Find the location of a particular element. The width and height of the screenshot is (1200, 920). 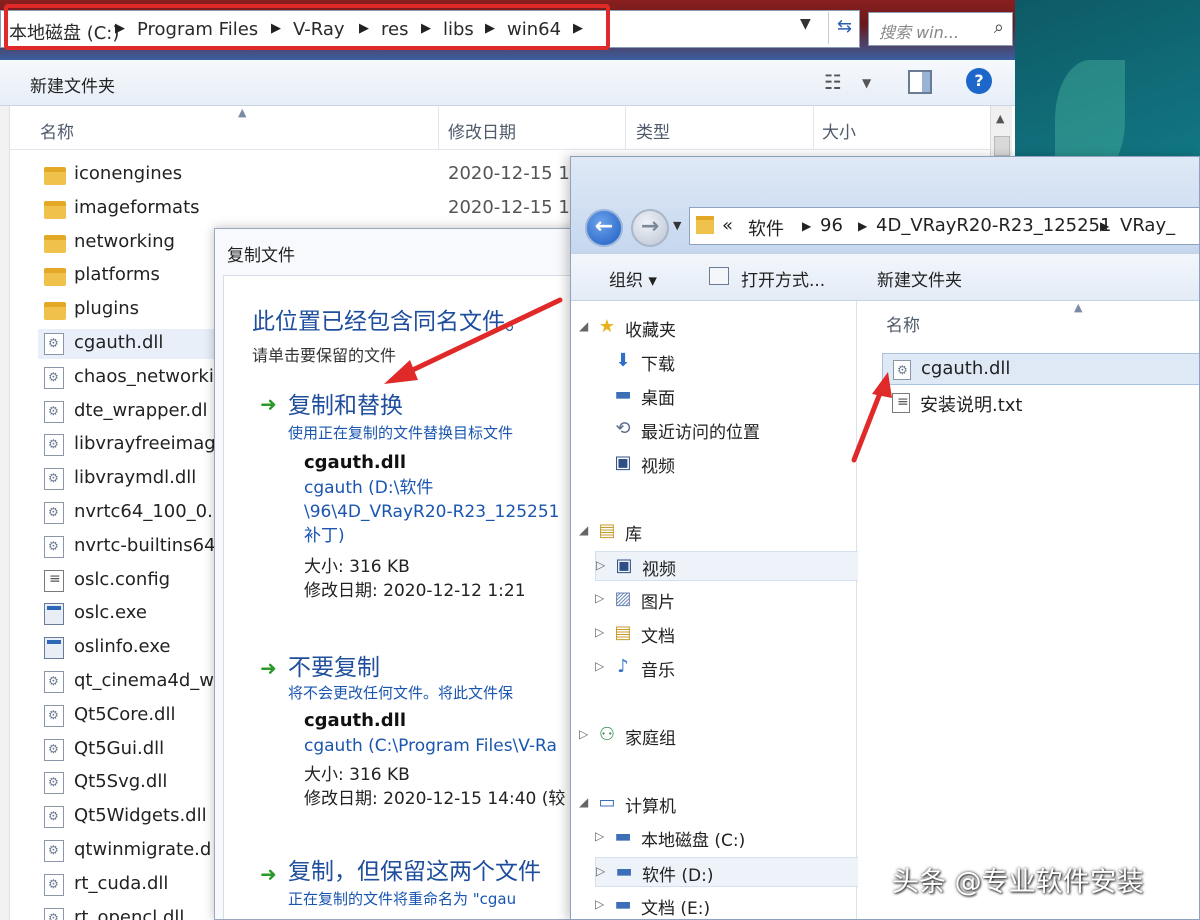

file-name: qtwinmigrate.d is located at coordinates (143, 849).